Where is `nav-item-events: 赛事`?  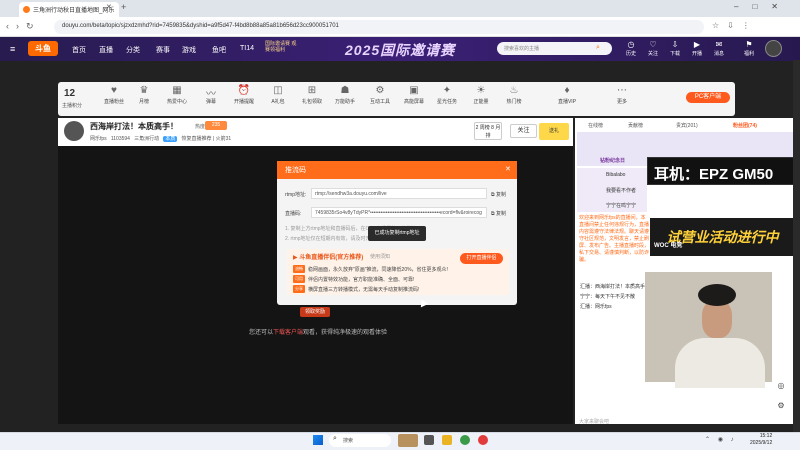 nav-item-events: 赛事 is located at coordinates (163, 50).